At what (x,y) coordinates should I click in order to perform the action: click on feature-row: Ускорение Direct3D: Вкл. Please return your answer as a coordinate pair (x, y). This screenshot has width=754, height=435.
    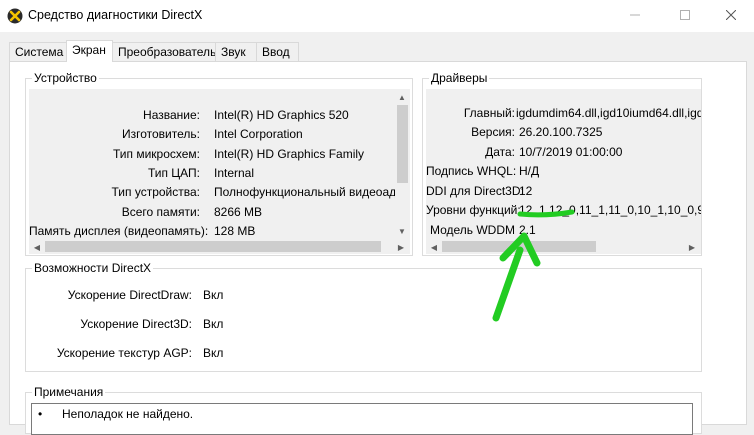
    Looking at the image, I should click on (363, 324).